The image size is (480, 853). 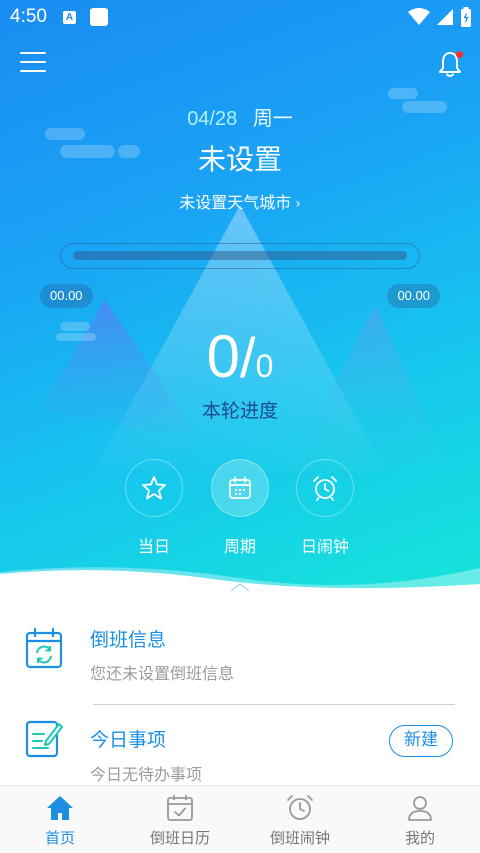 What do you see at coordinates (419, 838) in the screenshot?
I see `nav-profile-label: 我的` at bounding box center [419, 838].